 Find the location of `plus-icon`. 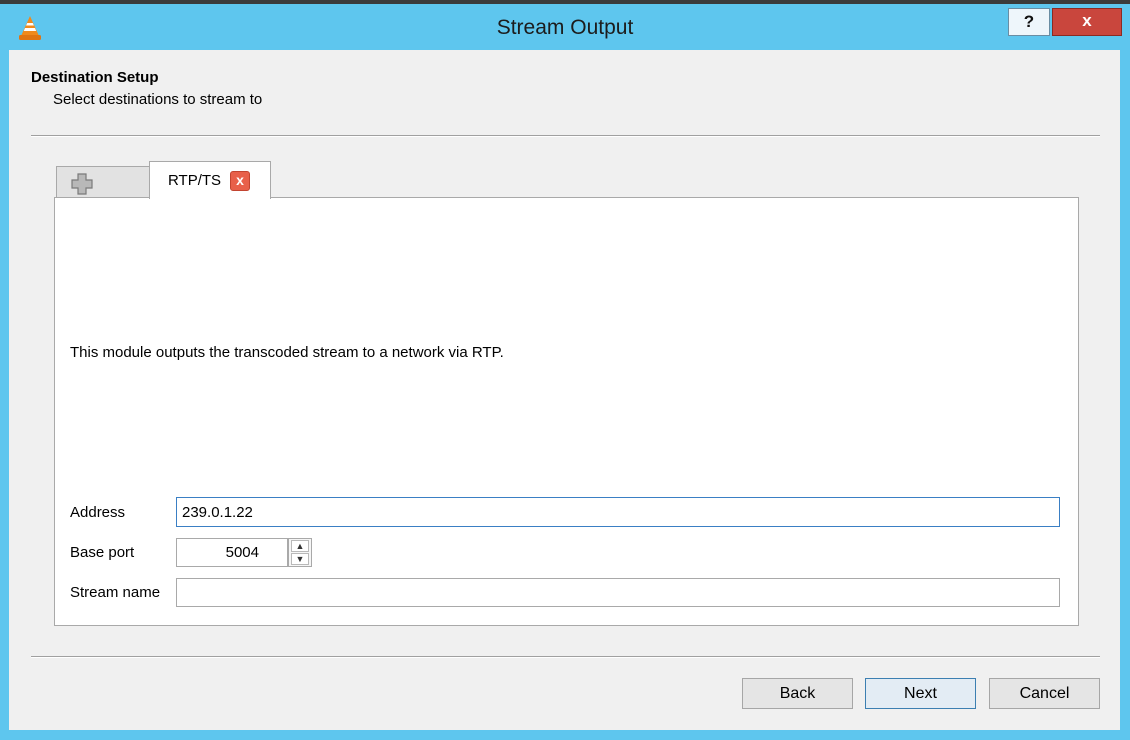

plus-icon is located at coordinates (82, 184).